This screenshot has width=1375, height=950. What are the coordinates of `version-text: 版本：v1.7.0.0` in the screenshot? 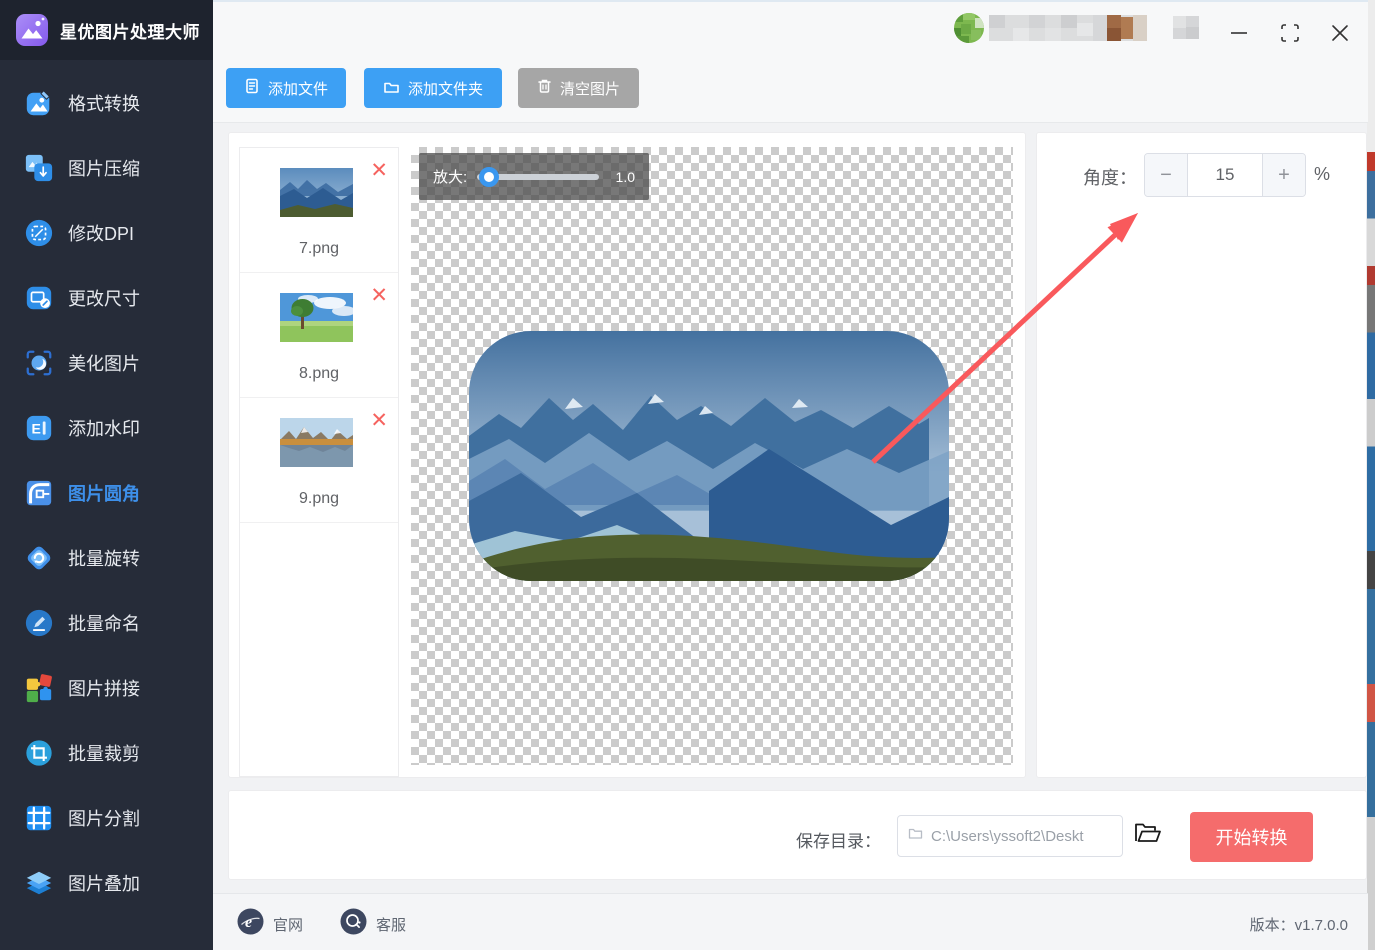 It's located at (1298, 925).